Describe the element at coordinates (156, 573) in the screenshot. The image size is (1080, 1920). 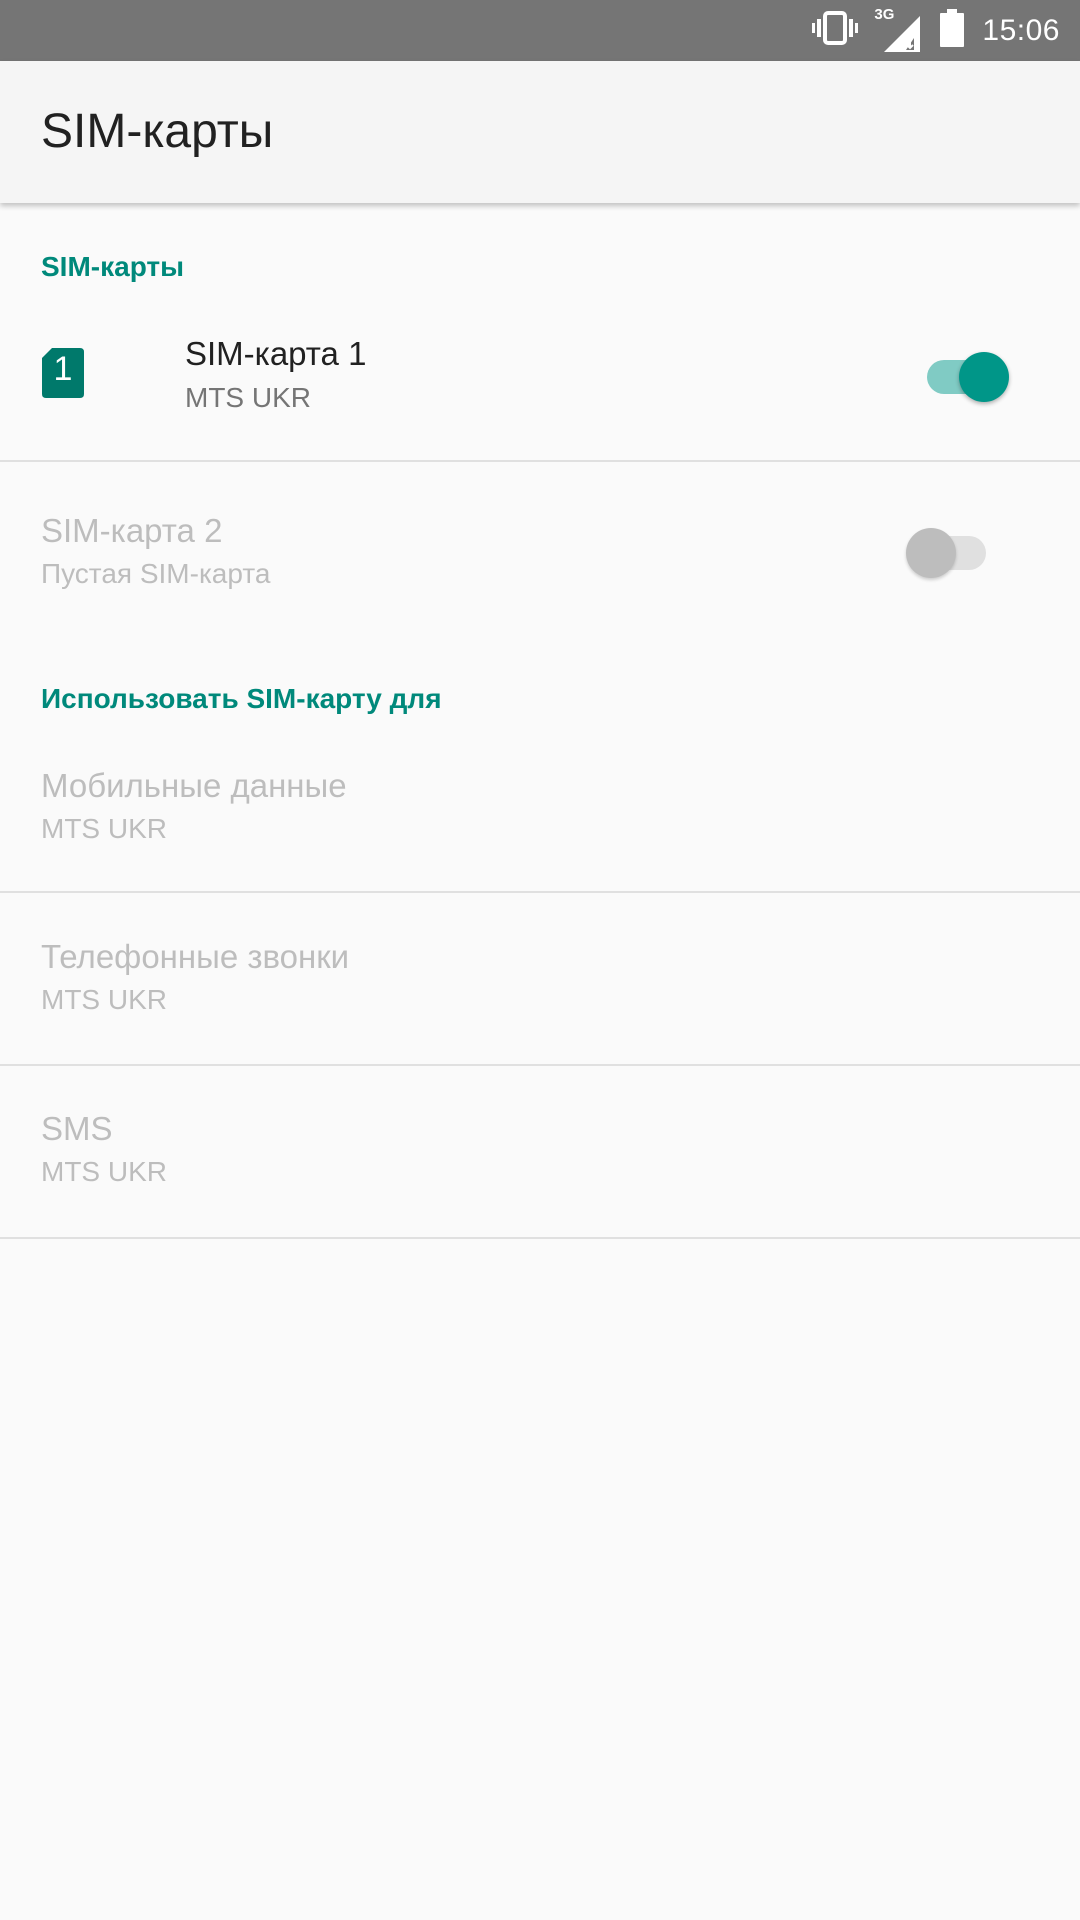
I see `sim-card-2-subtitle: Пустая SIM-карта` at that location.